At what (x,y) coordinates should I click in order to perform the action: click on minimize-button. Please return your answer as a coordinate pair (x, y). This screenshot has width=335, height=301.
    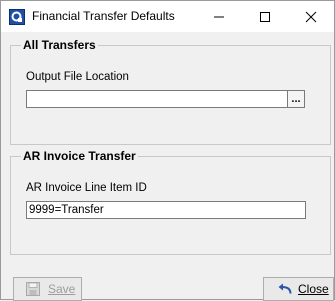
    Looking at the image, I should click on (219, 16).